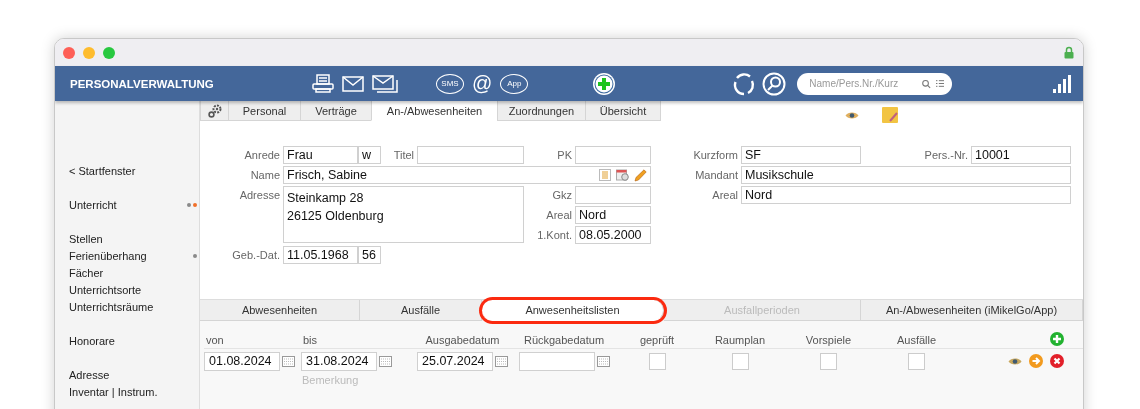  What do you see at coordinates (541, 111) in the screenshot?
I see `tab: Zuordnungen` at bounding box center [541, 111].